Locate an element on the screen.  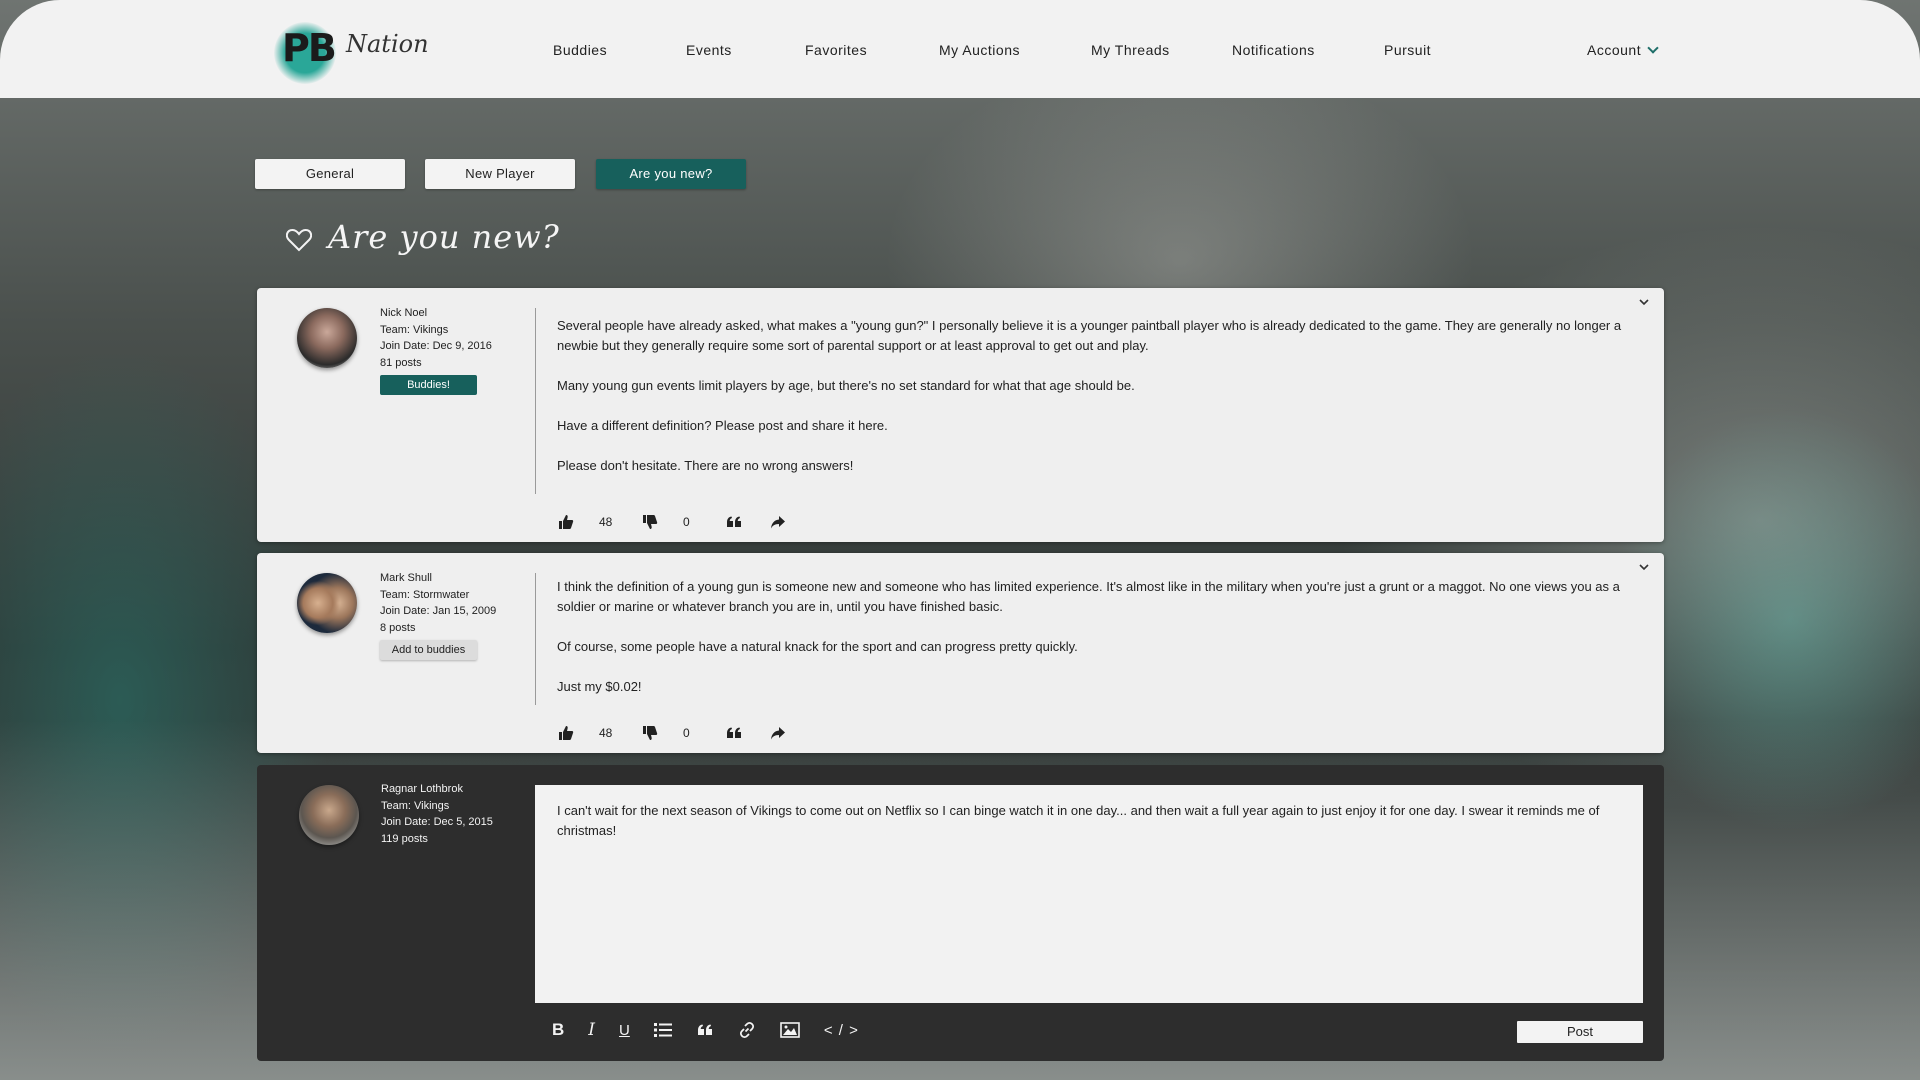
link-icon is located at coordinates (746, 1030).